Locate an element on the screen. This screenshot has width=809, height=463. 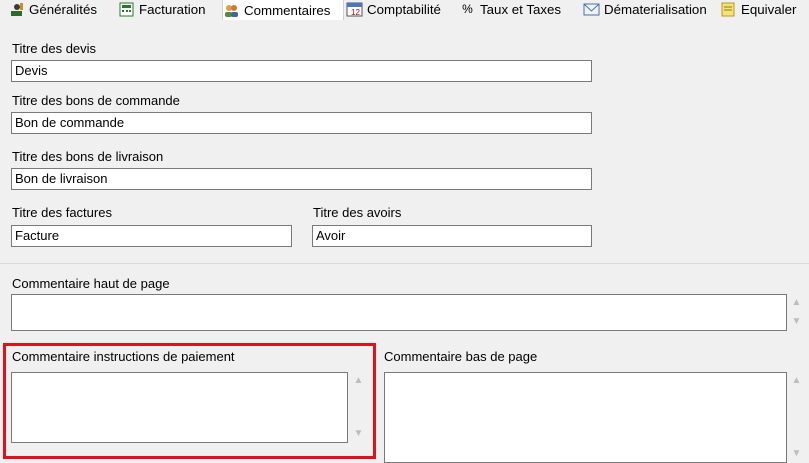
tab-label: Dématerialisation is located at coordinates (655, 9).